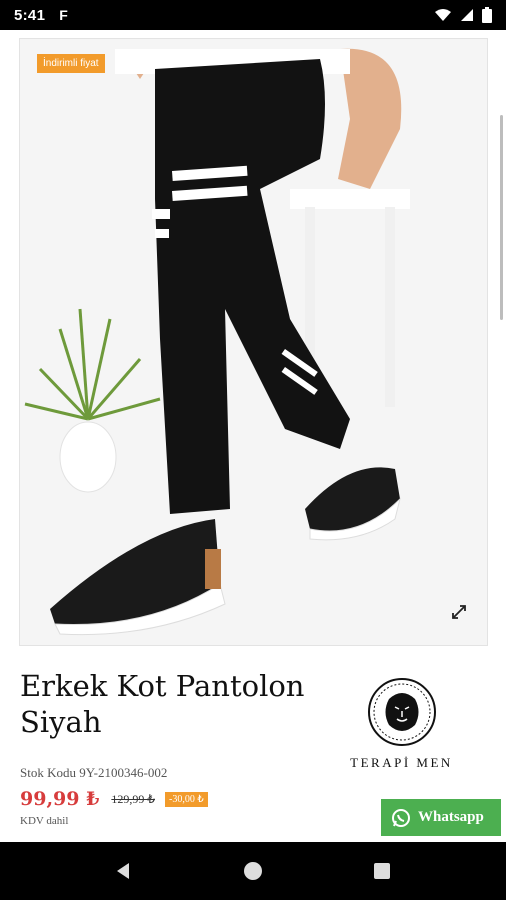  What do you see at coordinates (30, 15) in the screenshot?
I see `status-time: 5:41` at bounding box center [30, 15].